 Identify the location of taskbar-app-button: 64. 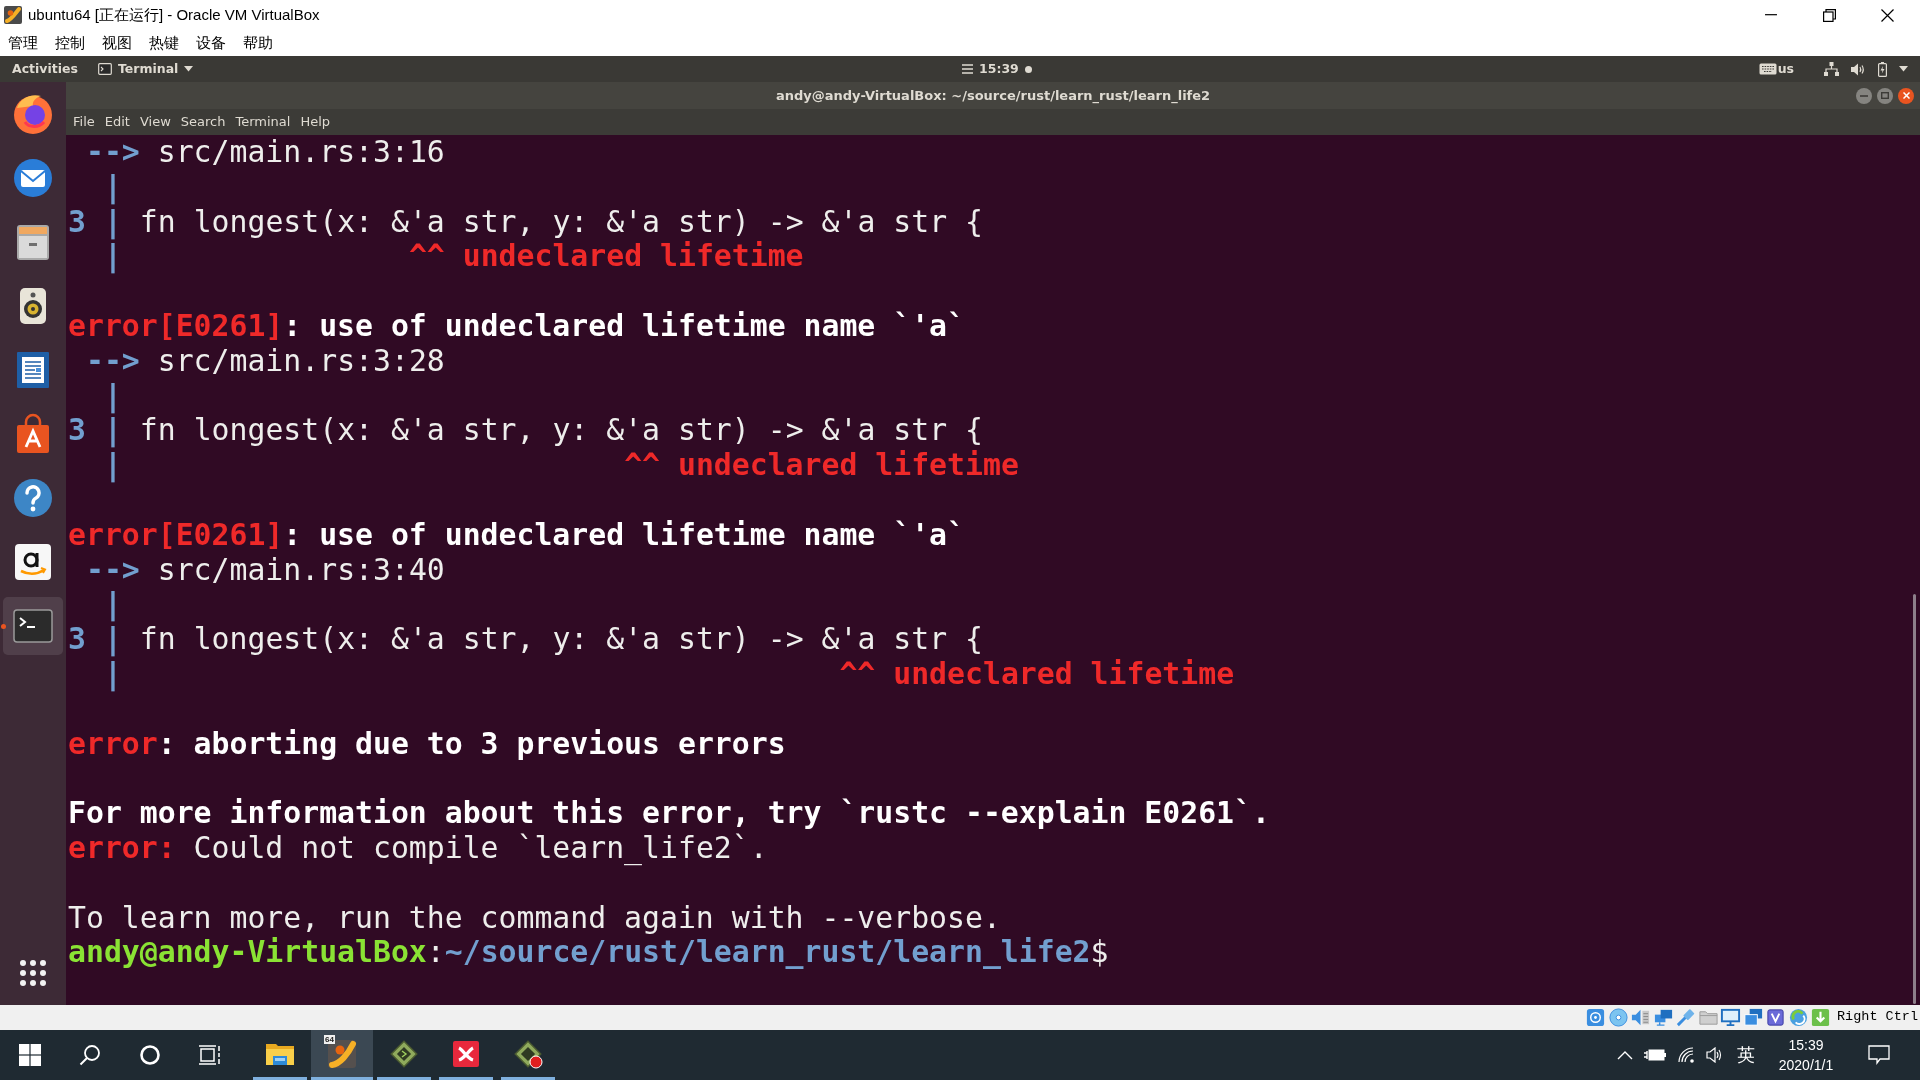
(342, 1055).